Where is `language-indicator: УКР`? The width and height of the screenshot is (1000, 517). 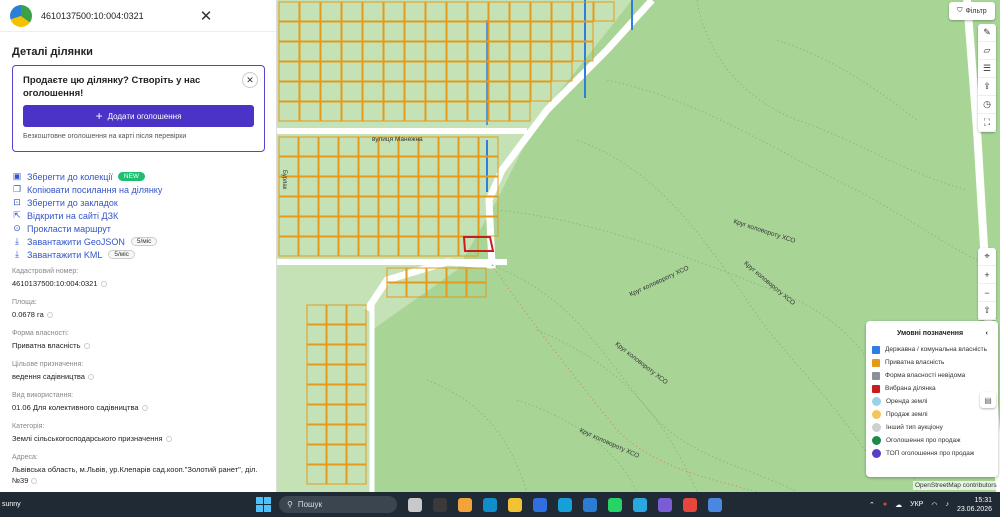 language-indicator: УКР is located at coordinates (916, 504).